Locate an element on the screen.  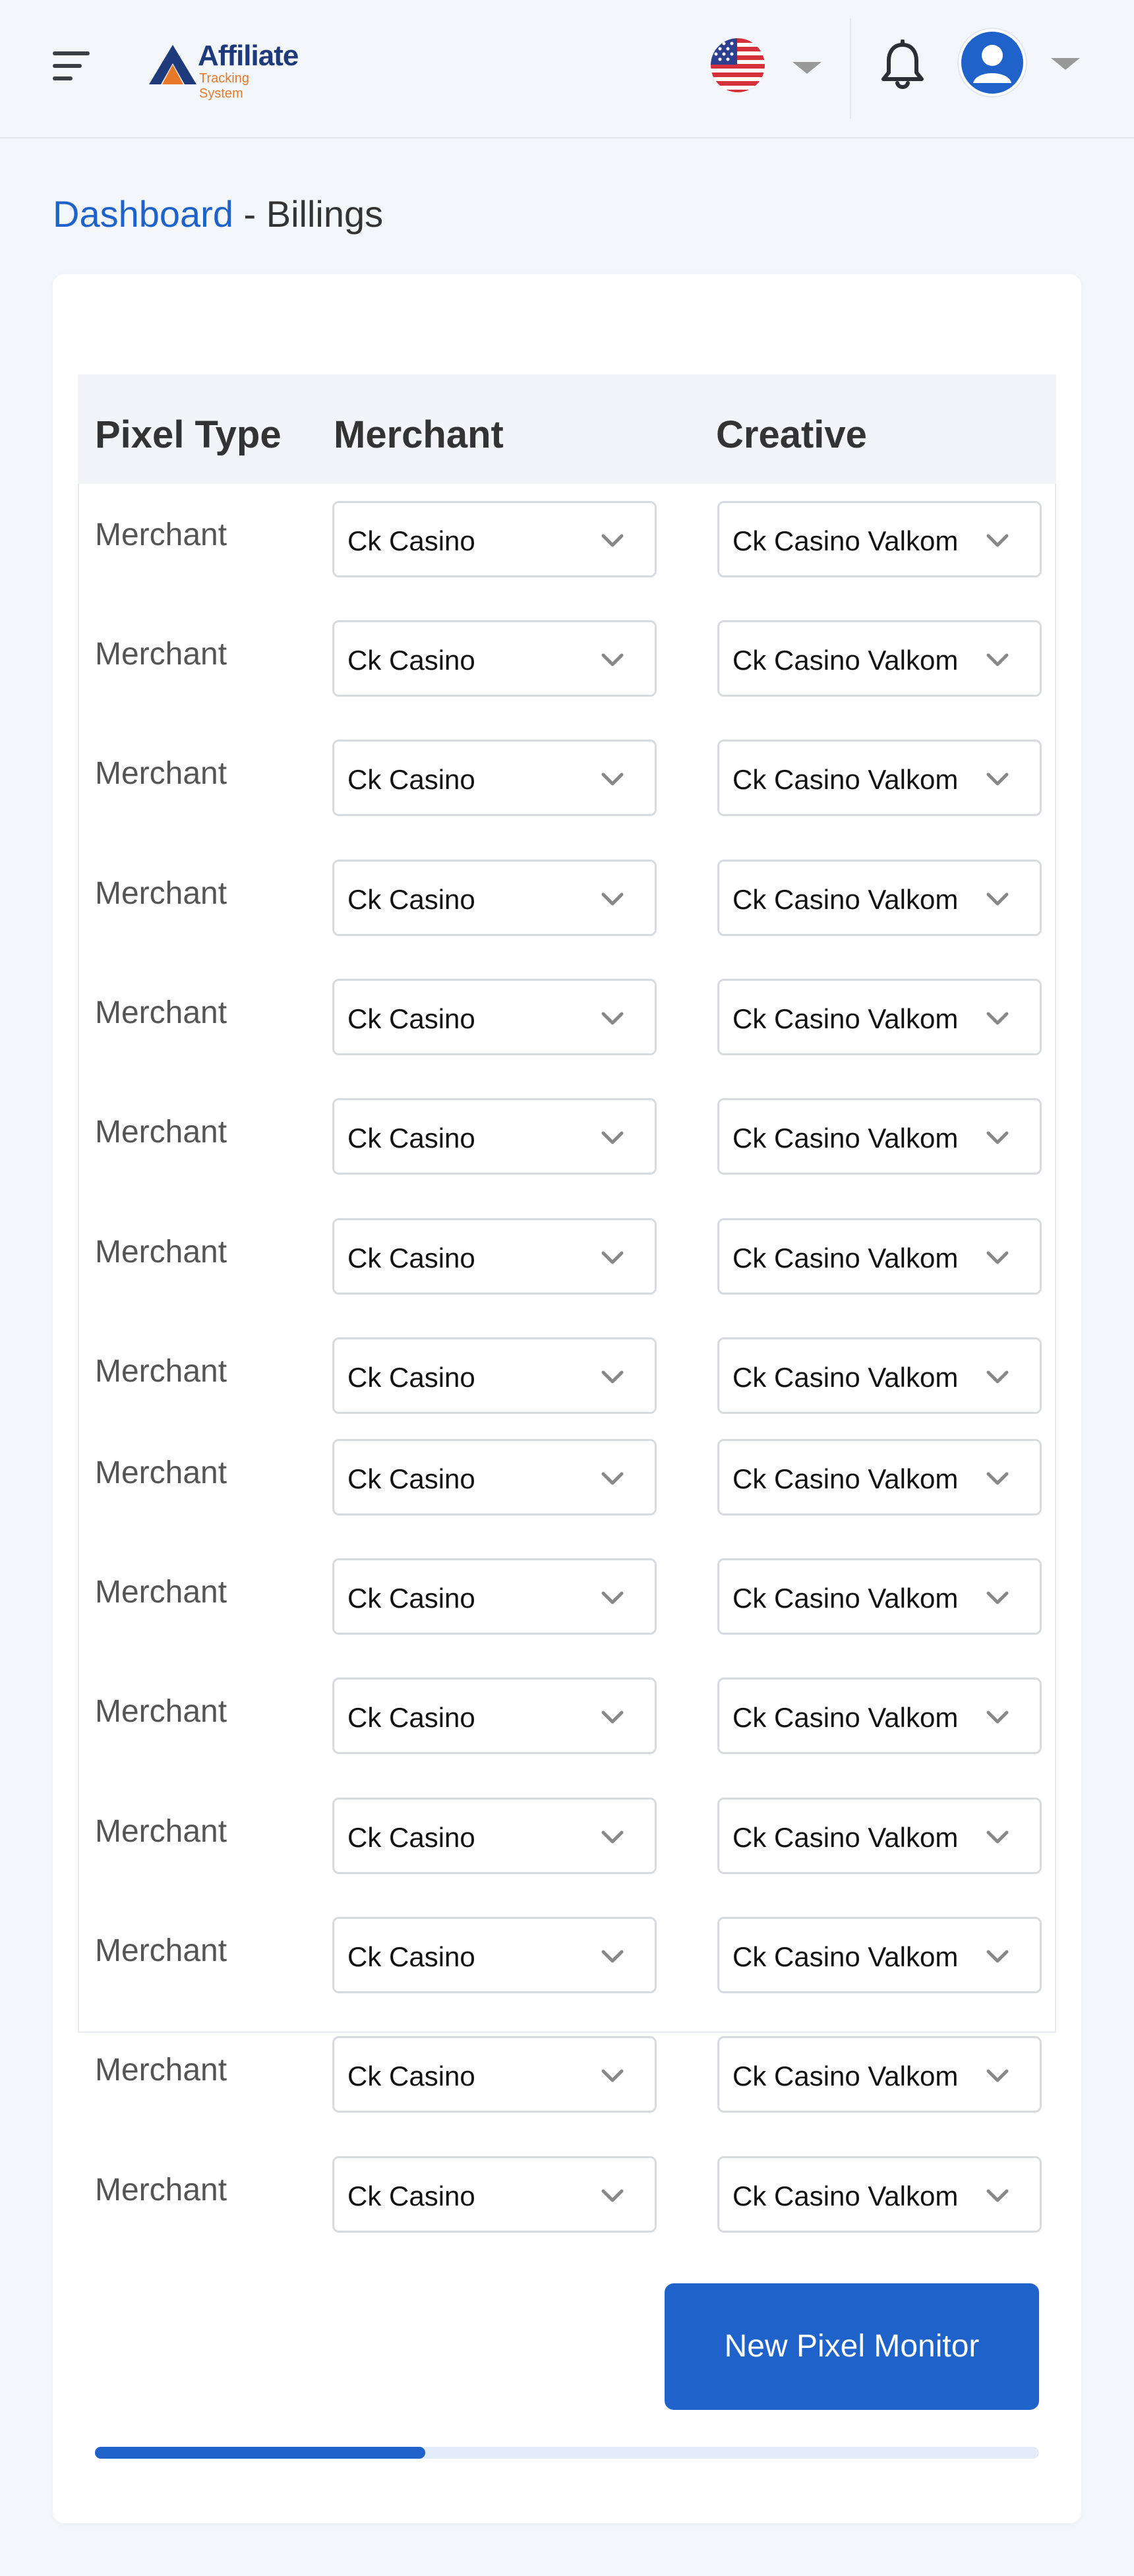
new-pixel-monitor-button: New Pixel Monitor is located at coordinates (852, 2346).